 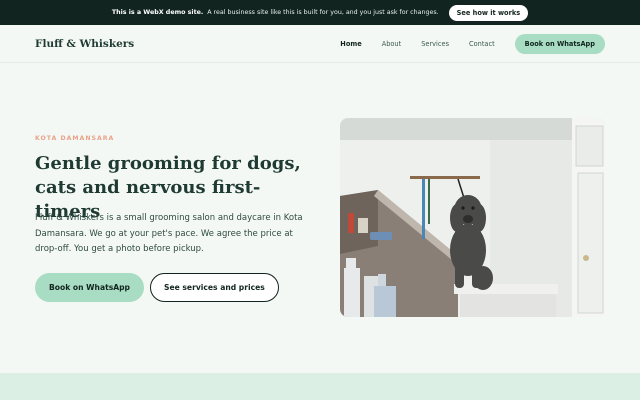 What do you see at coordinates (482, 44) in the screenshot?
I see `nav-item-contact: Contact` at bounding box center [482, 44].